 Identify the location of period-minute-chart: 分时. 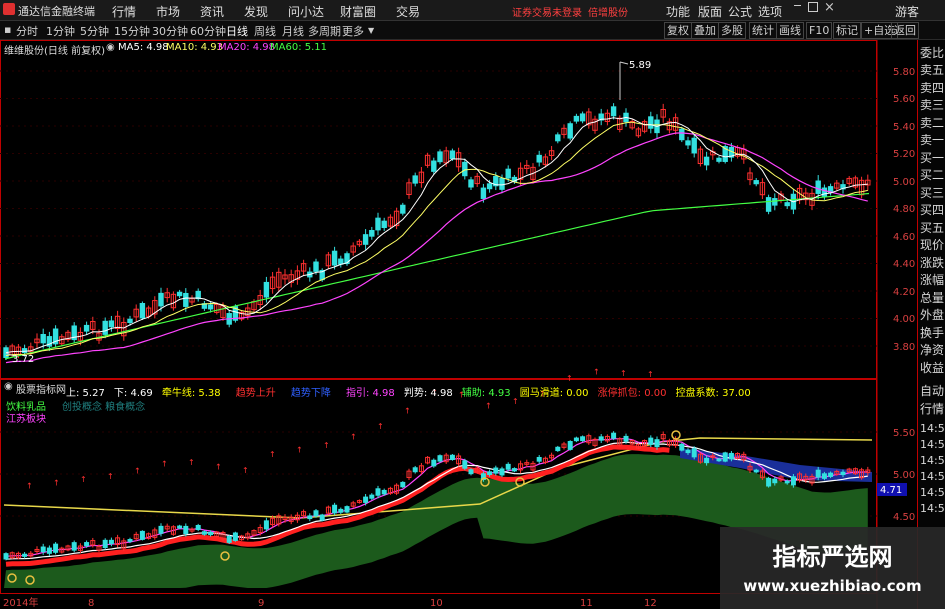
(27, 31).